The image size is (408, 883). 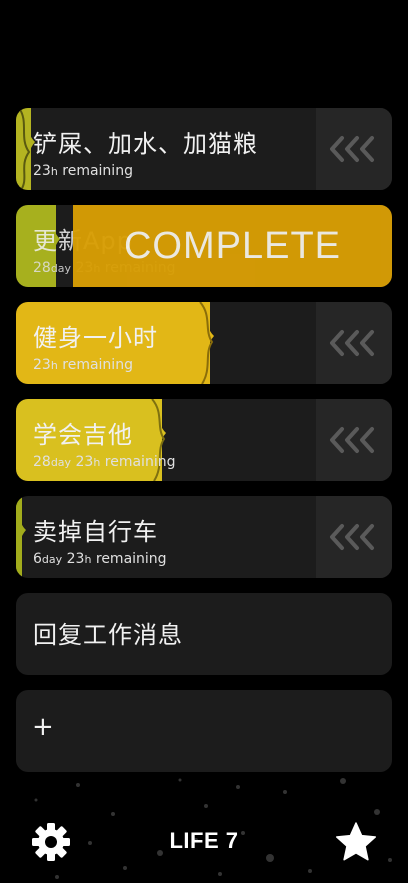 I want to click on add-task-button: +, so click(x=204, y=731).